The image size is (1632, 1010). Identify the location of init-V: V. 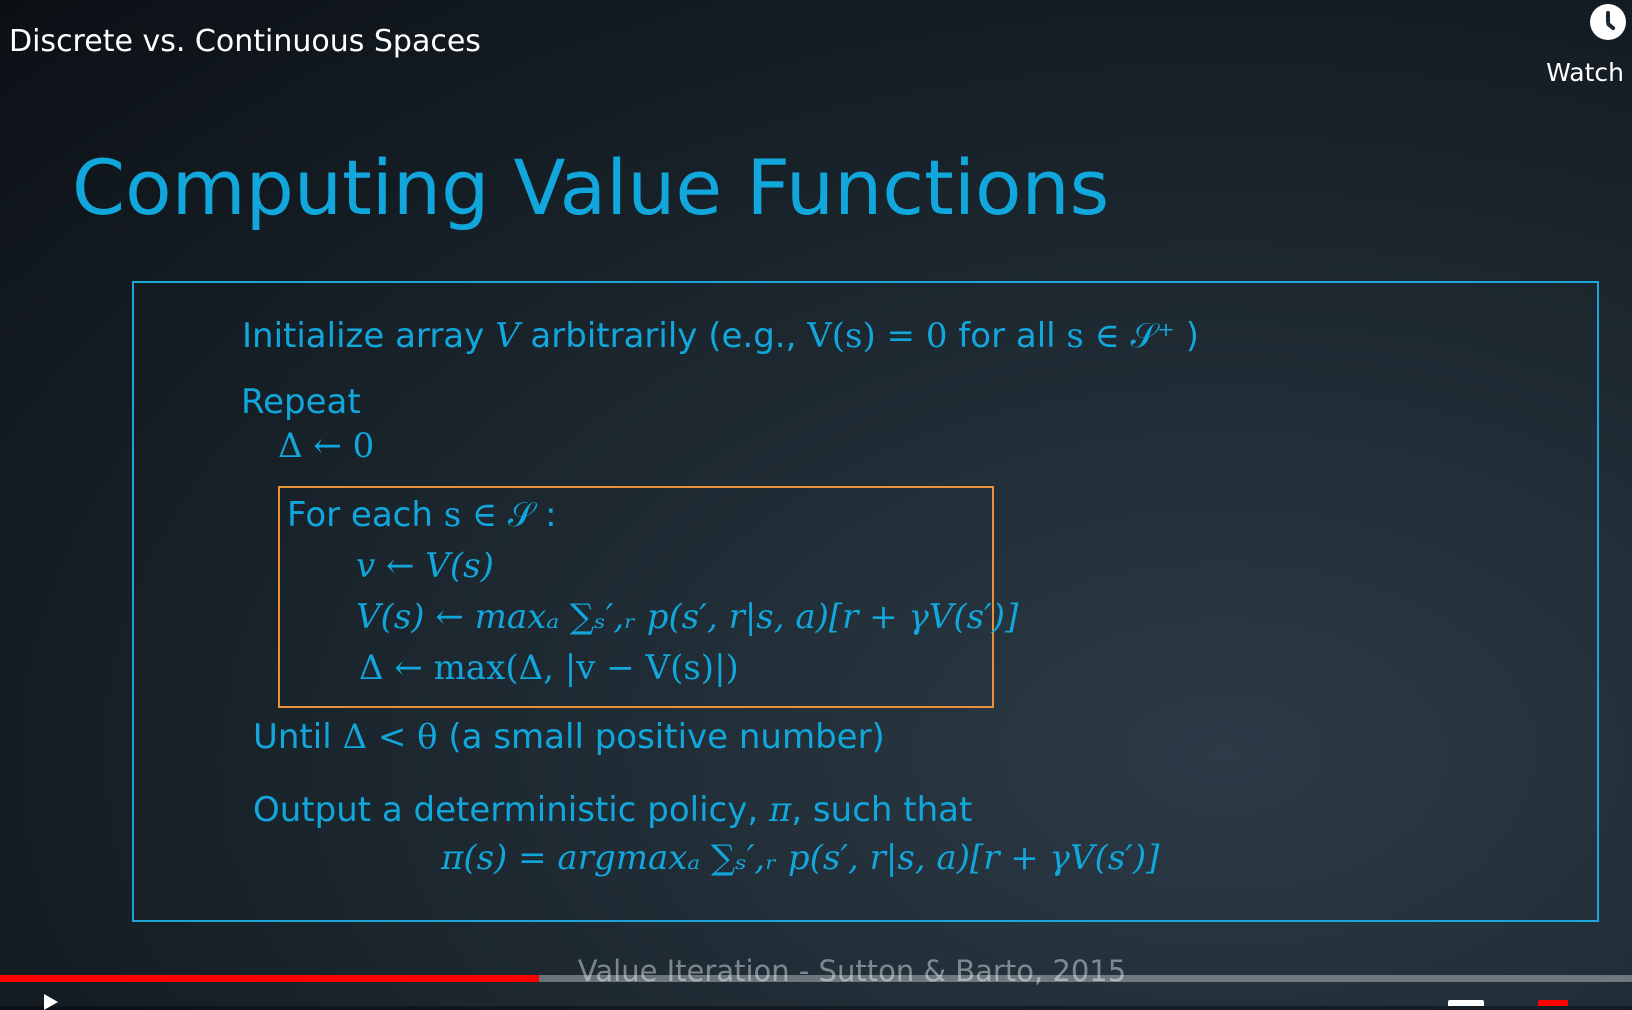
(507, 336).